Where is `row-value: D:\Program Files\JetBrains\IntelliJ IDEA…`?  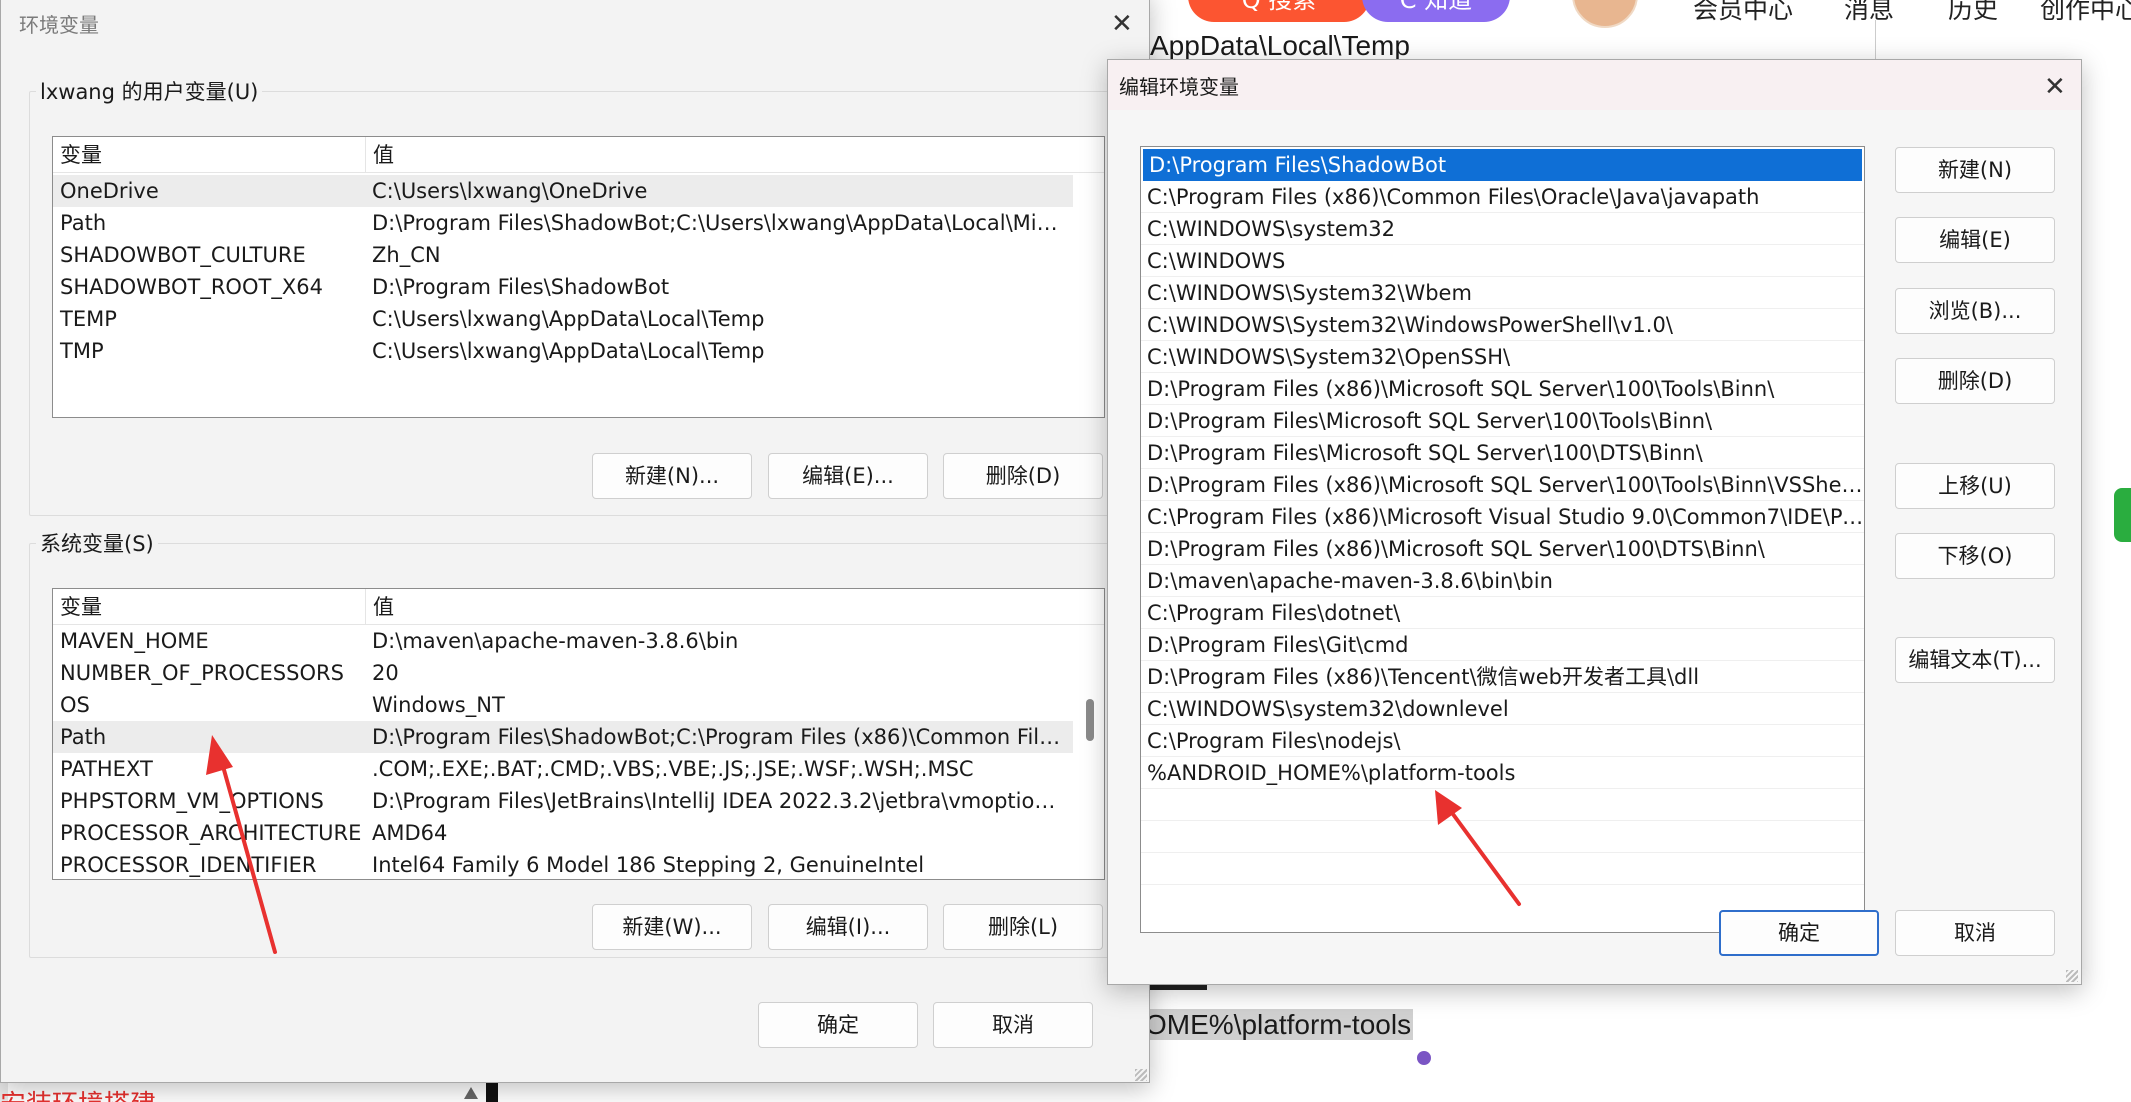 row-value: D:\Program Files\JetBrains\IntelliJ IDEA… is located at coordinates (719, 801).